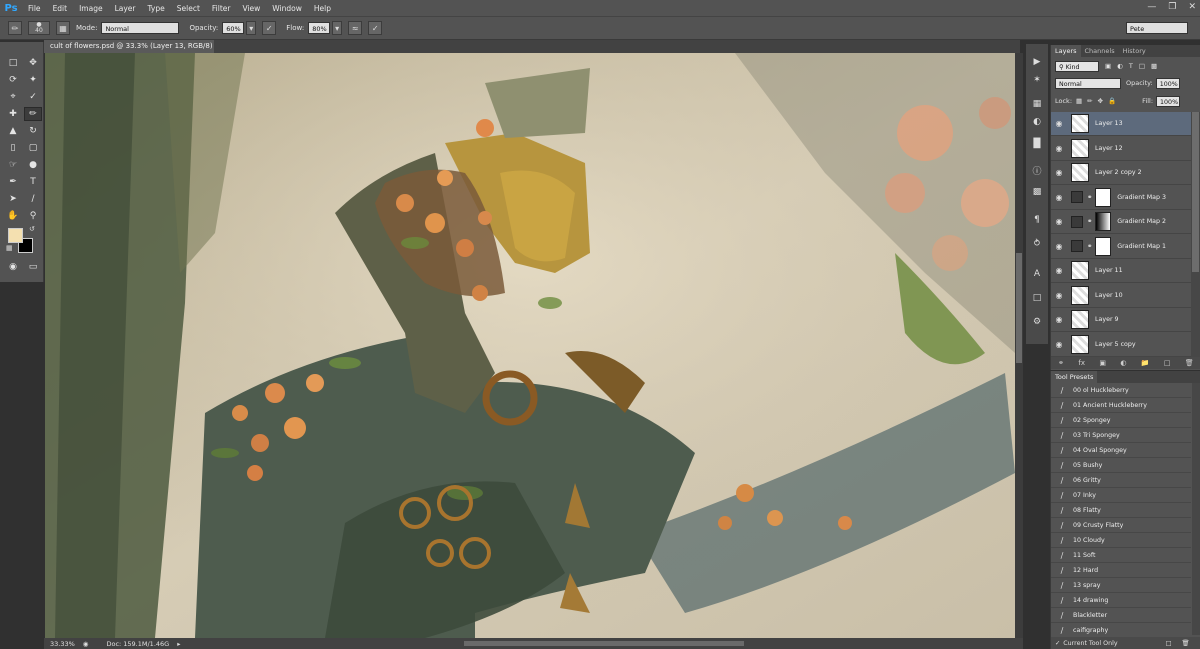 The height and width of the screenshot is (649, 1200). What do you see at coordinates (1142, 66) in the screenshot?
I see `shape-filter-icon: □` at bounding box center [1142, 66].